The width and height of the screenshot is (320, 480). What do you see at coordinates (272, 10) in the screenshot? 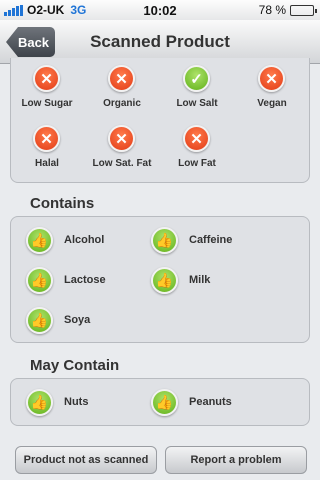
I see `battery-percent: 78 %` at bounding box center [272, 10].